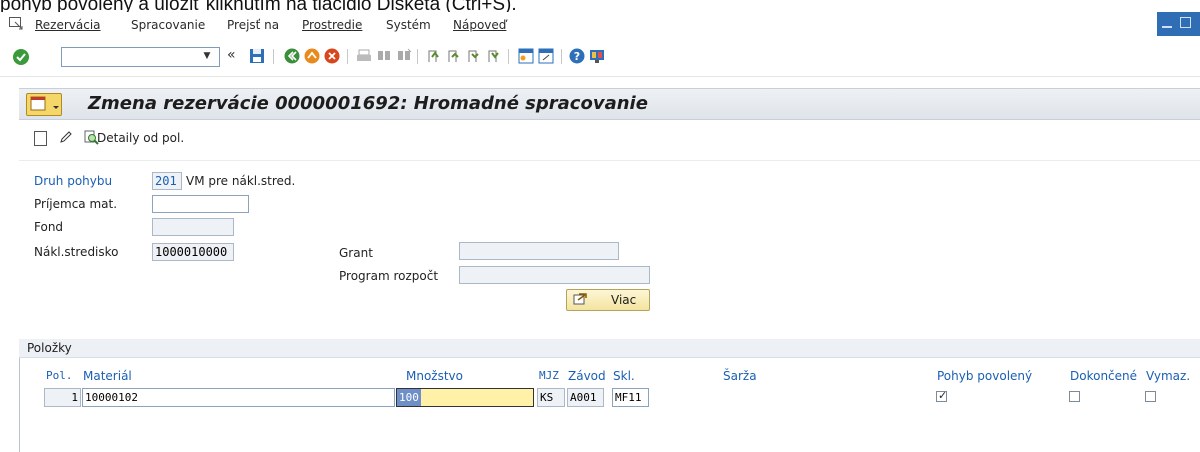  What do you see at coordinates (241, 181) in the screenshot?
I see `movement-type-description: VM pre nákl.stred.` at bounding box center [241, 181].